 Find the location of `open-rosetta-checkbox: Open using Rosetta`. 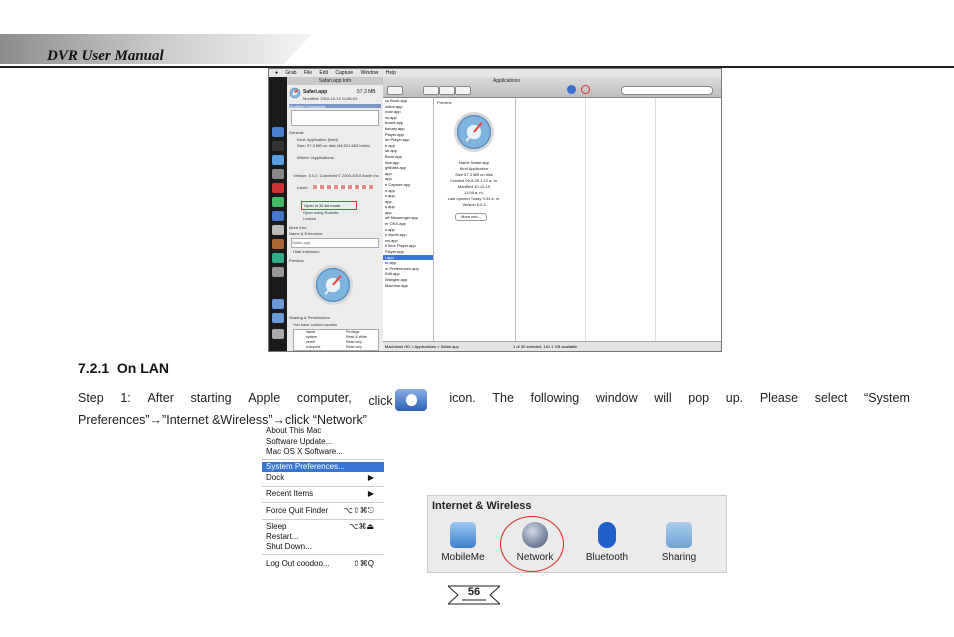

open-rosetta-checkbox: Open using Rosetta is located at coordinates (338, 212).